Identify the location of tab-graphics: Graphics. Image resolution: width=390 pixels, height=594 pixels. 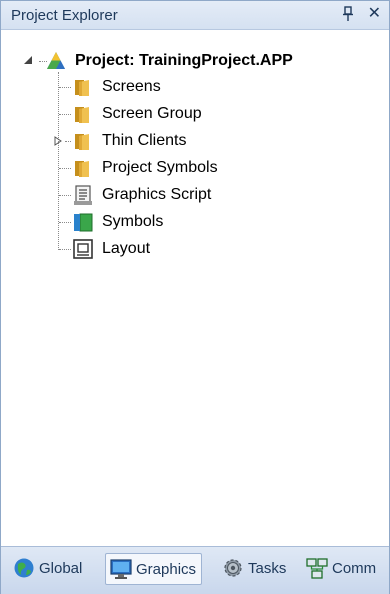
(154, 569).